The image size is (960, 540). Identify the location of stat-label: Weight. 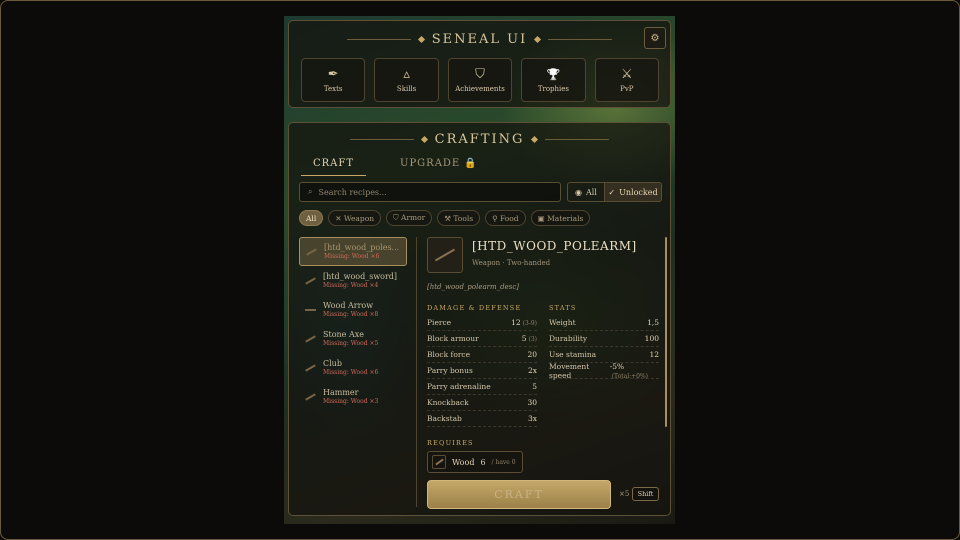
(562, 322).